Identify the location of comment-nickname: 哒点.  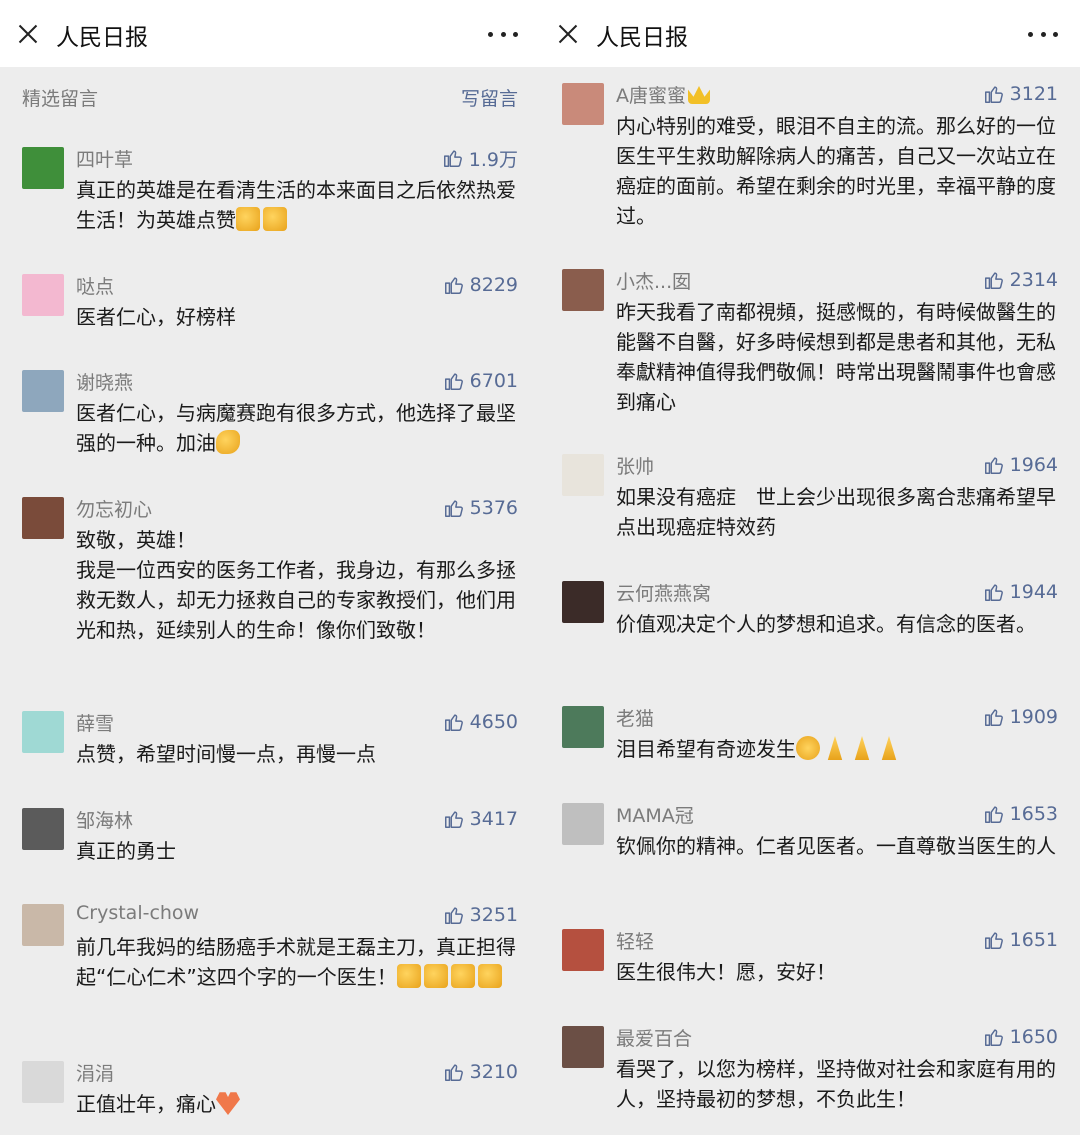
(95, 285).